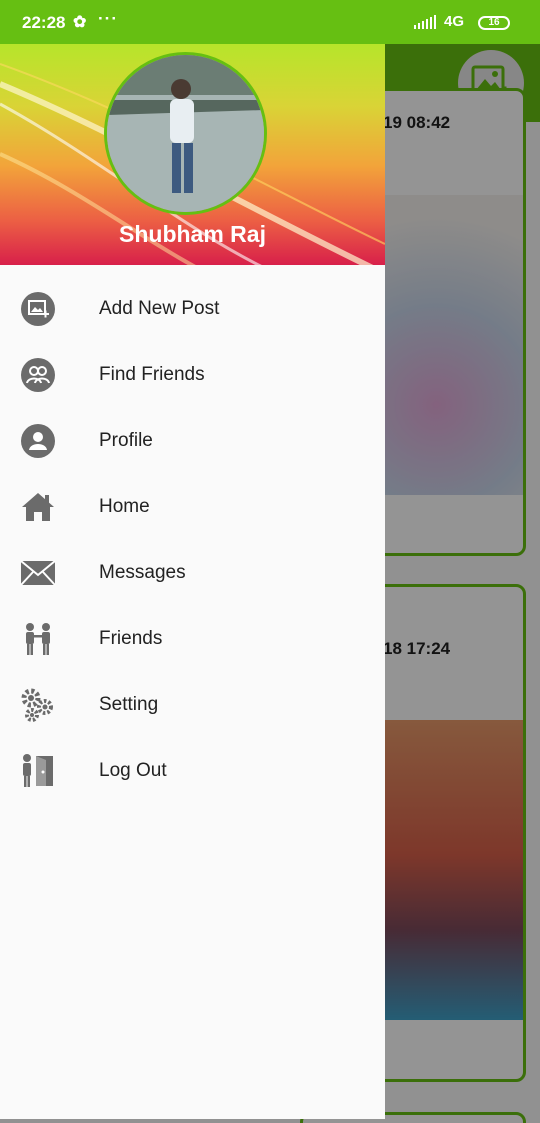  What do you see at coordinates (142, 572) in the screenshot?
I see `menu-label: Messages` at bounding box center [142, 572].